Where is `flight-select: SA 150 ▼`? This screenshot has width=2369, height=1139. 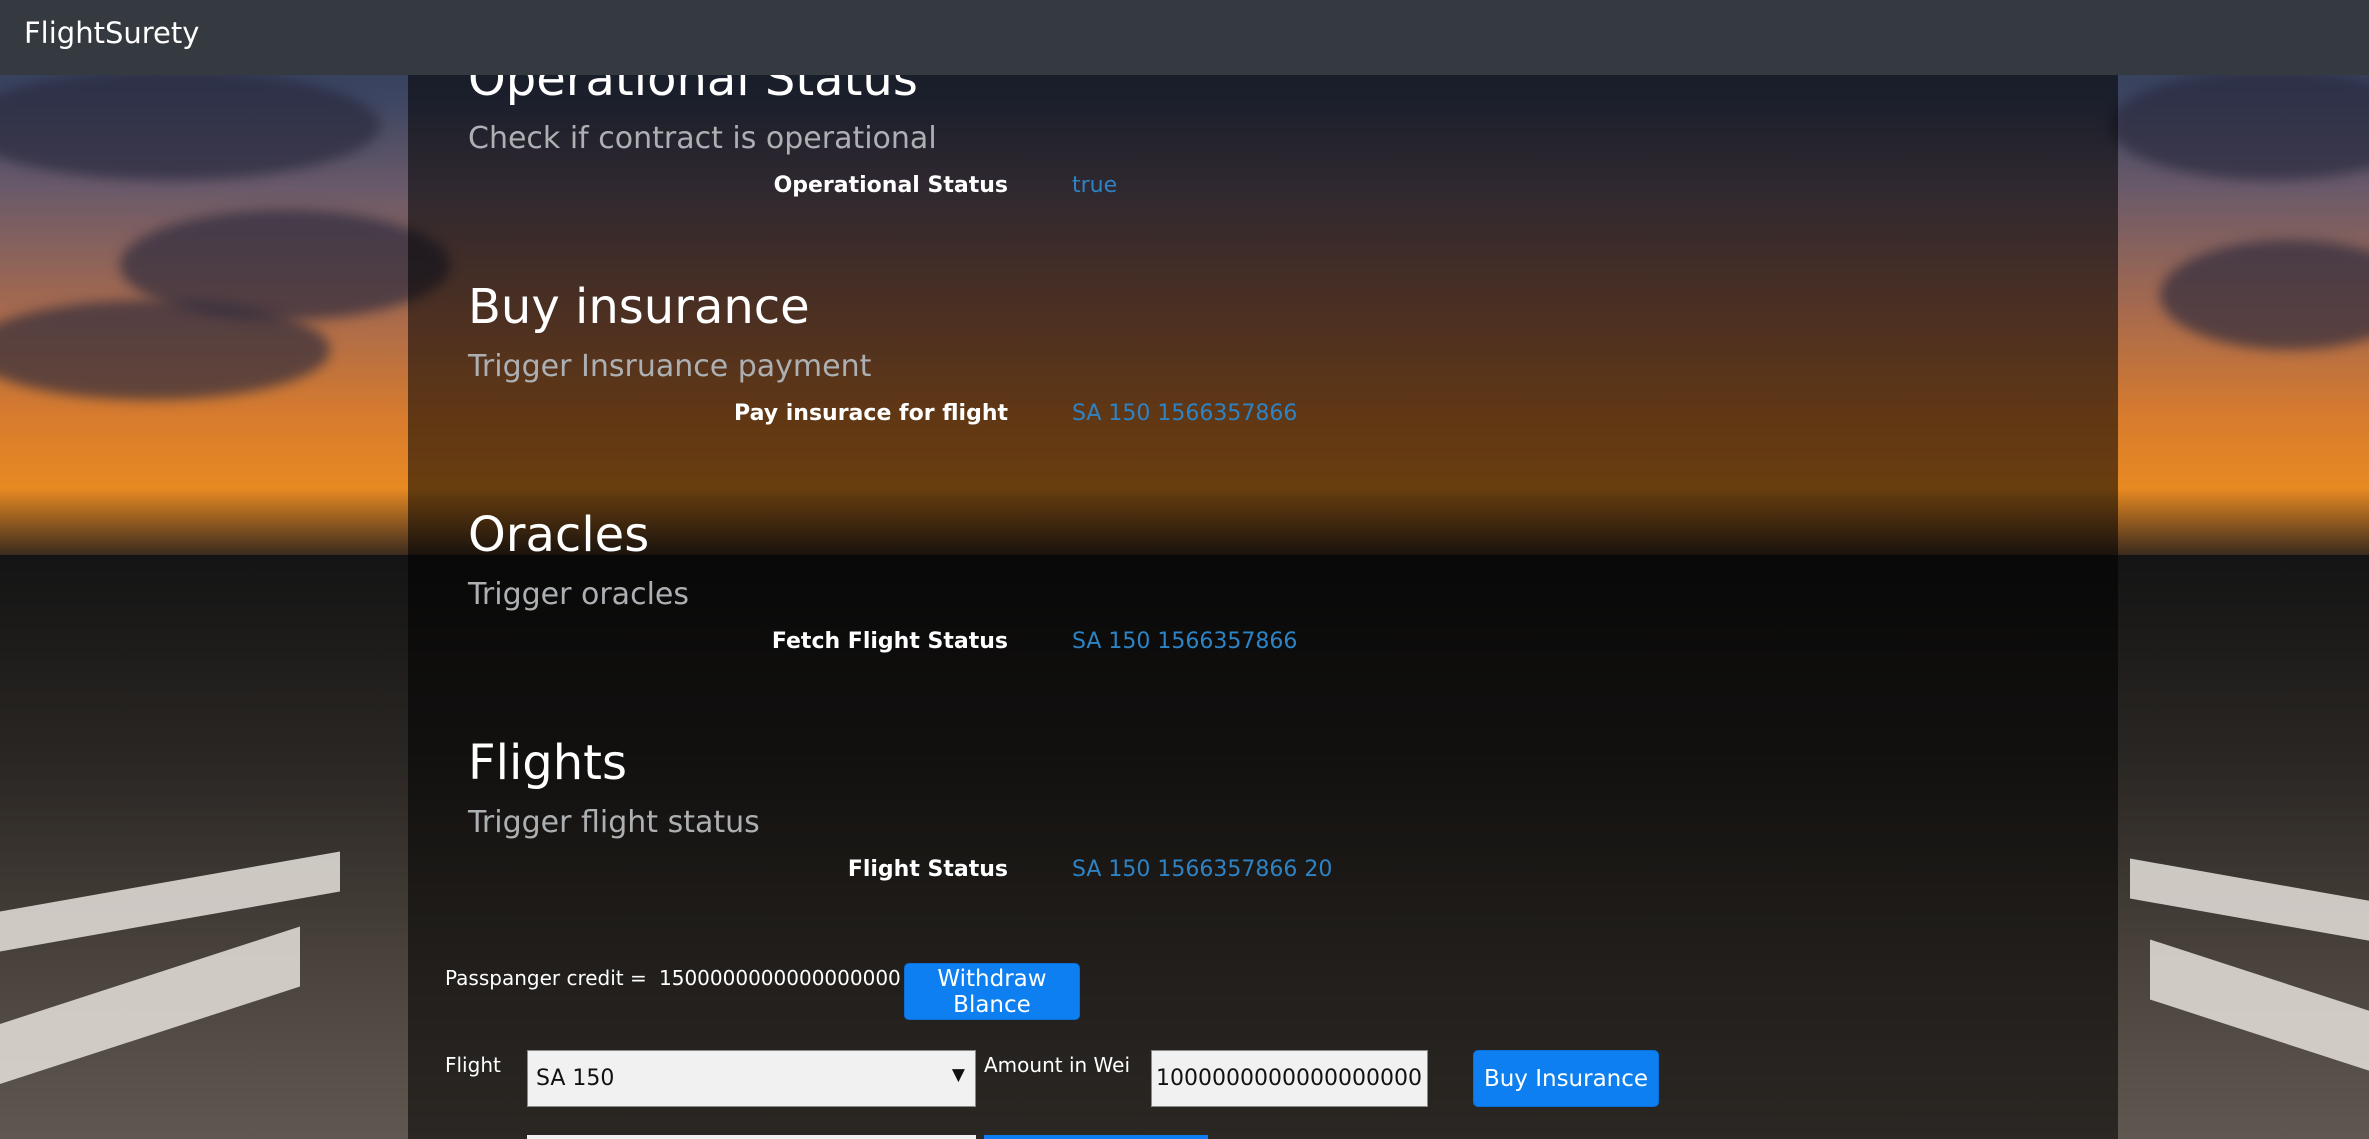 flight-select: SA 150 ▼ is located at coordinates (751, 1078).